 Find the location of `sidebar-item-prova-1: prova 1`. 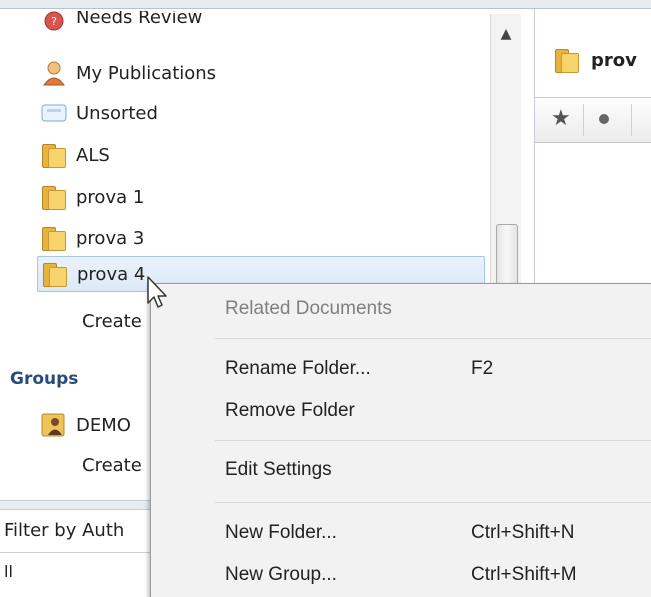

sidebar-item-prova-1: prova 1 is located at coordinates (92, 197).